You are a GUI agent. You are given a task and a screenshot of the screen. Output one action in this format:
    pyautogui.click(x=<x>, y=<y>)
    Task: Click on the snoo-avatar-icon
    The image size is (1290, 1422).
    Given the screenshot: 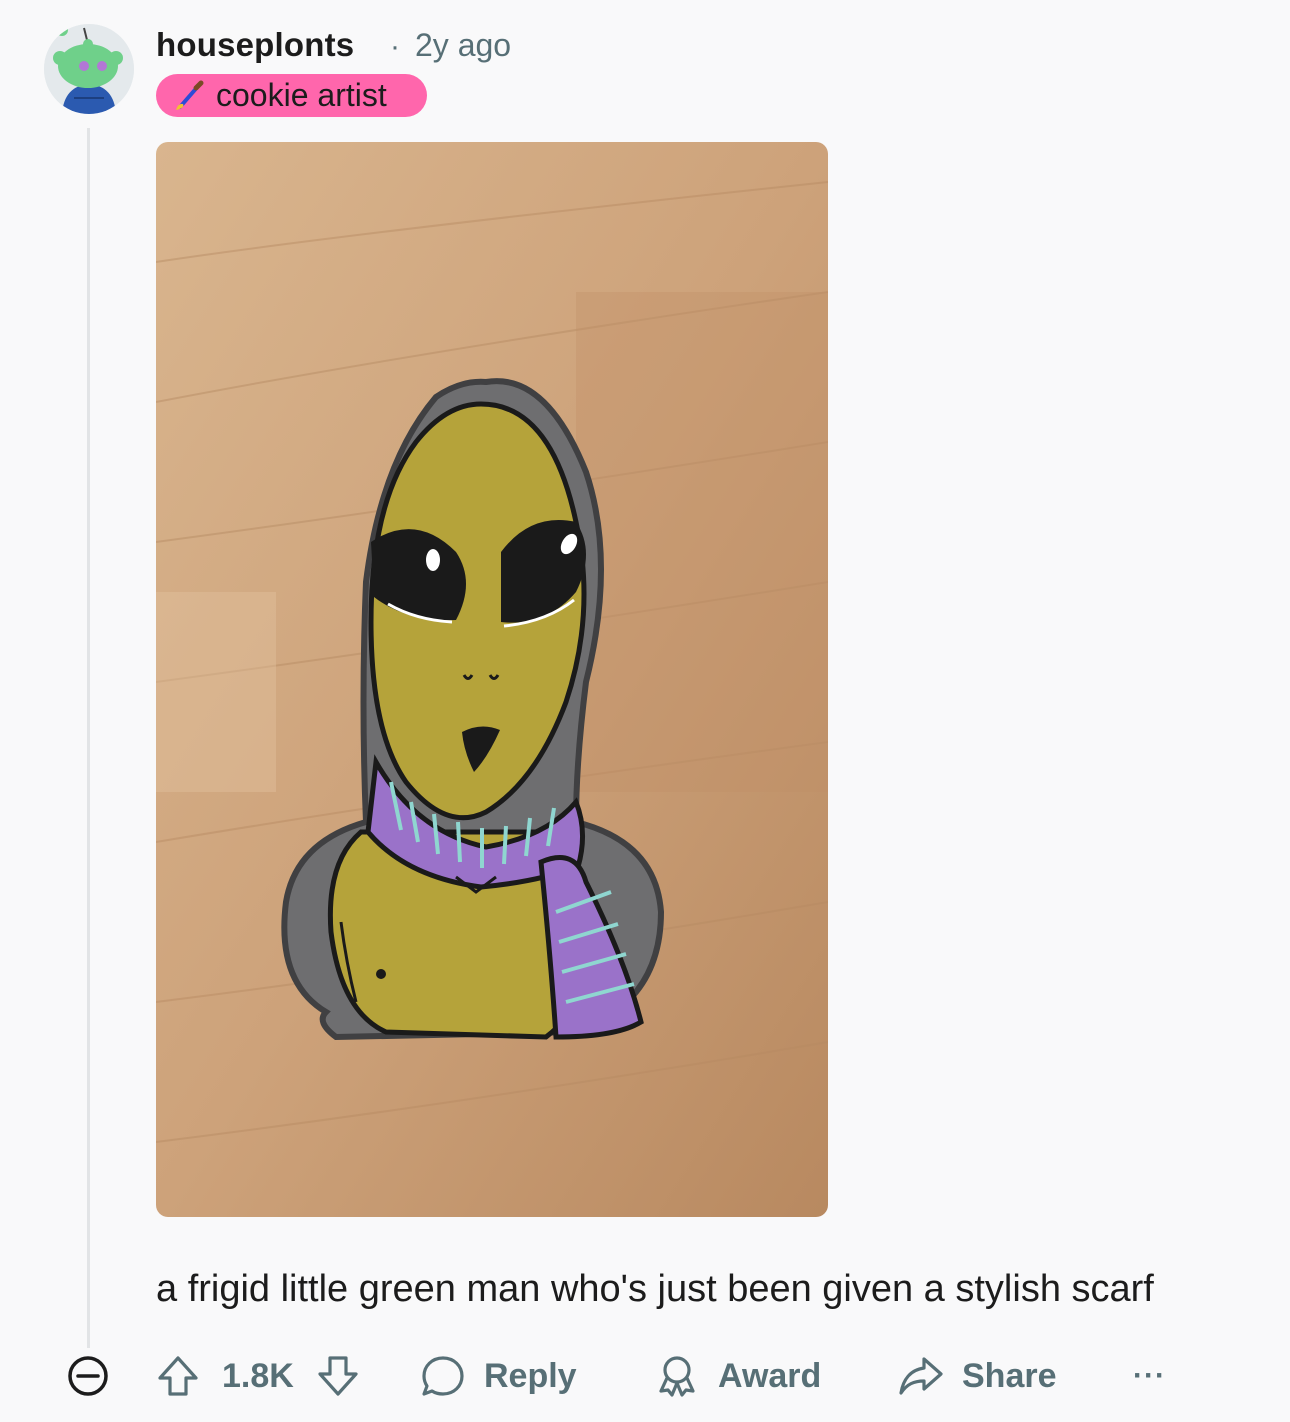 What is the action you would take?
    pyautogui.click(x=89, y=69)
    